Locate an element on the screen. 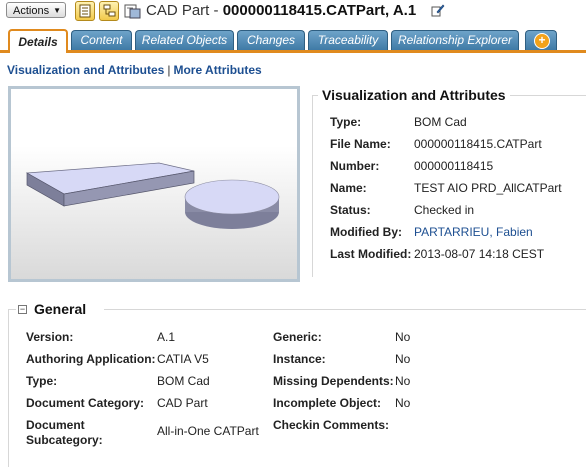 Image resolution: width=586 pixels, height=467 pixels. general-fieldset-left-border is located at coordinates (8, 388).